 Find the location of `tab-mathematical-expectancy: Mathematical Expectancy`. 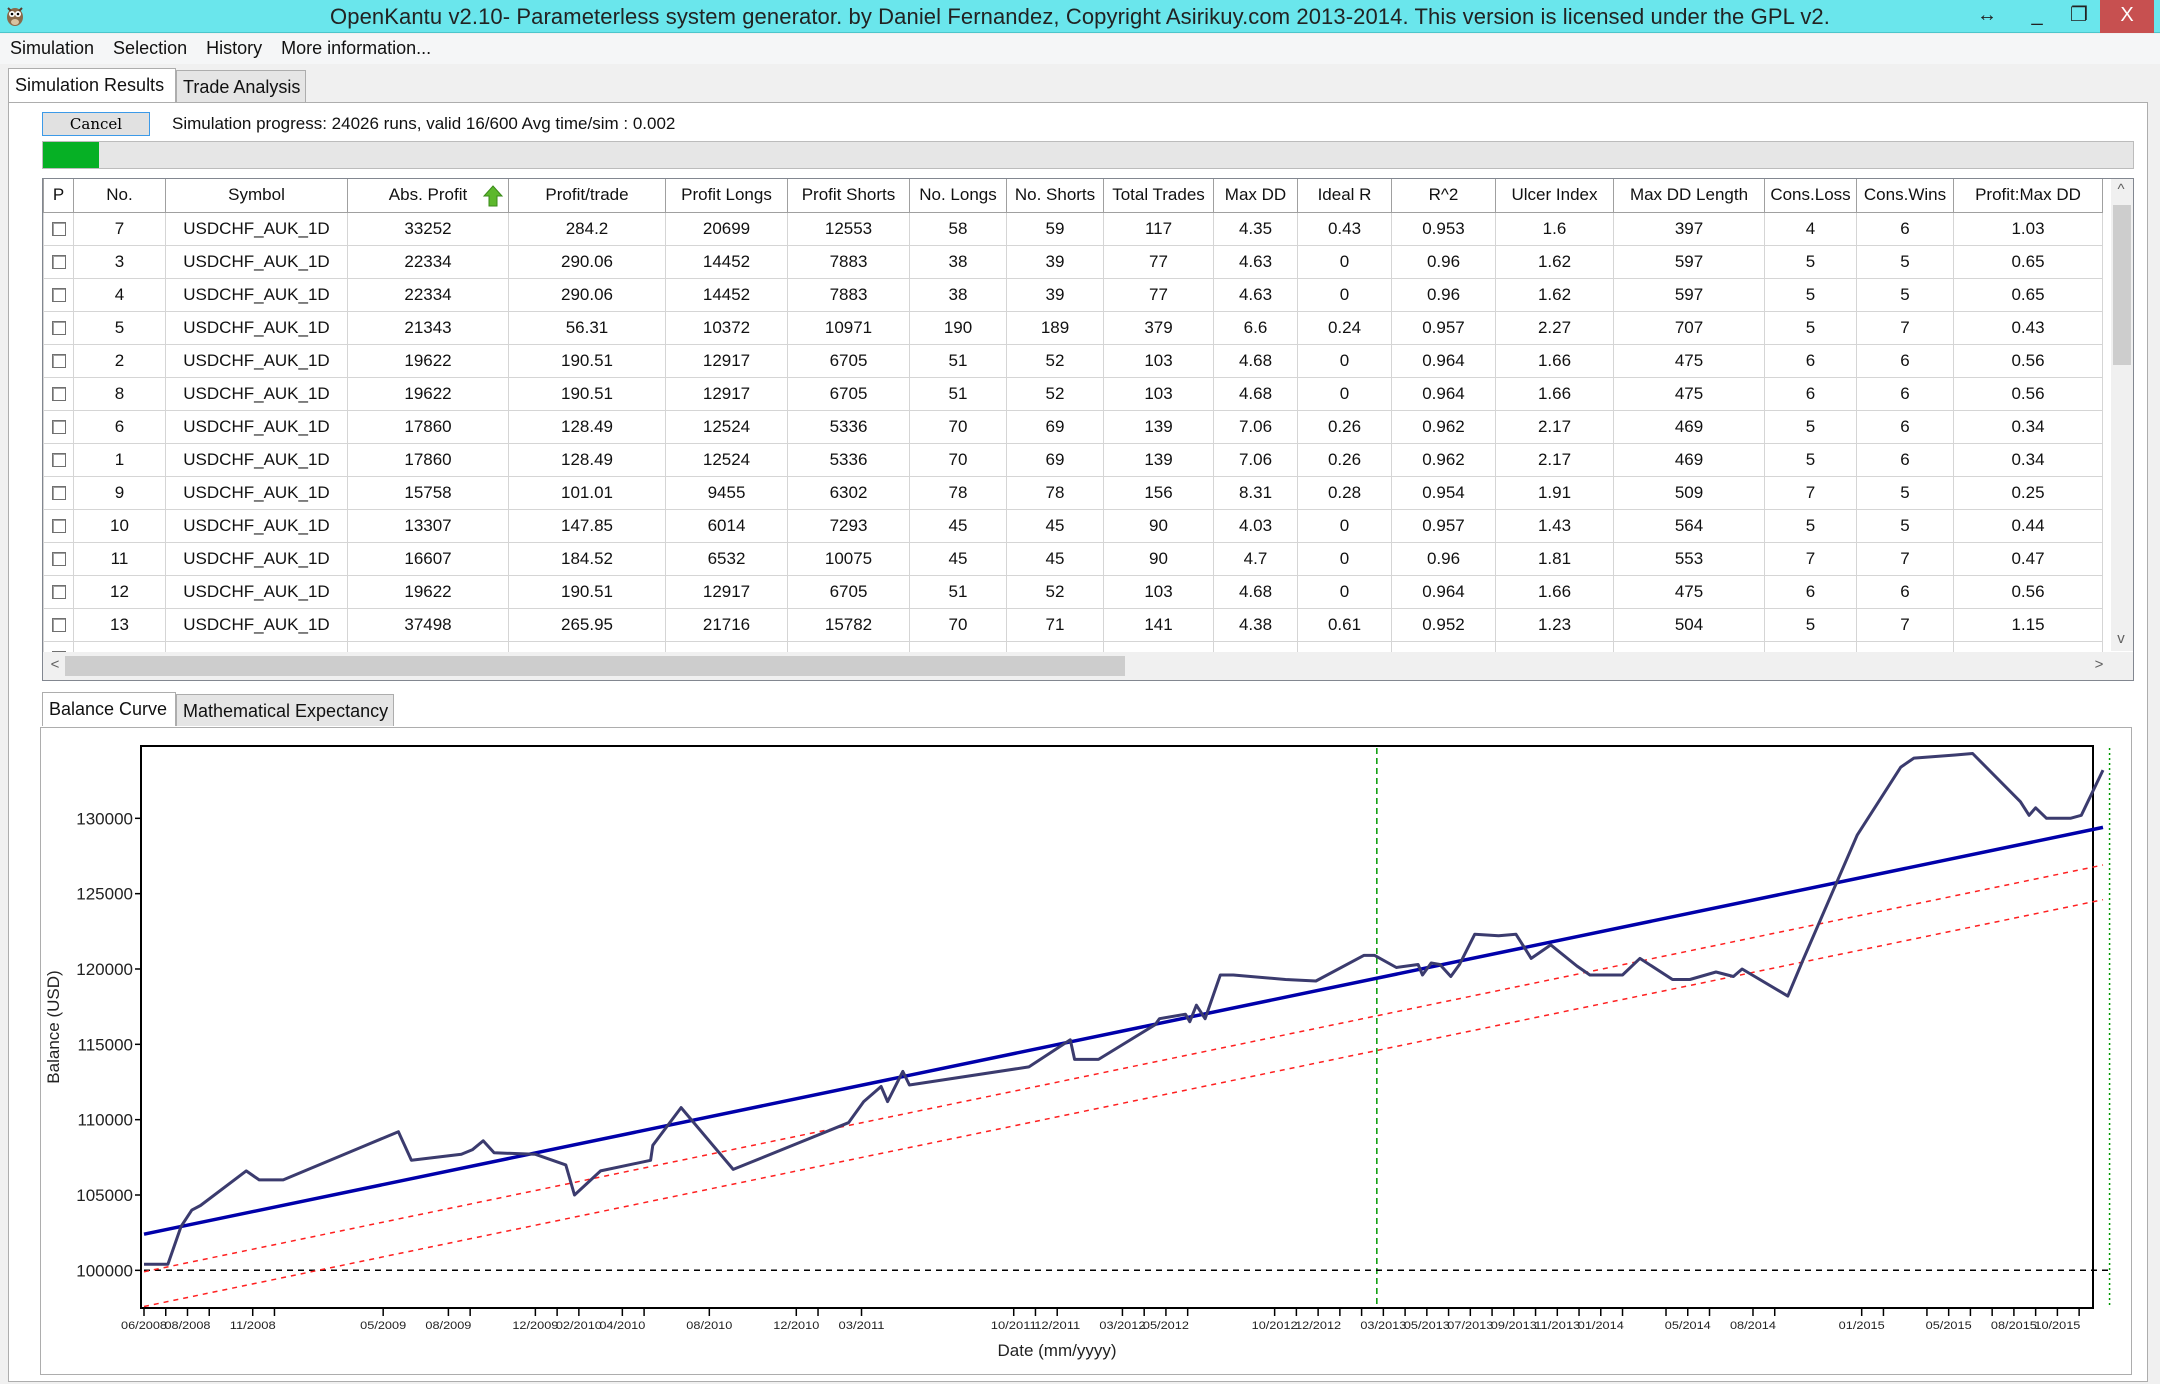

tab-mathematical-expectancy: Mathematical Expectancy is located at coordinates (285, 710).